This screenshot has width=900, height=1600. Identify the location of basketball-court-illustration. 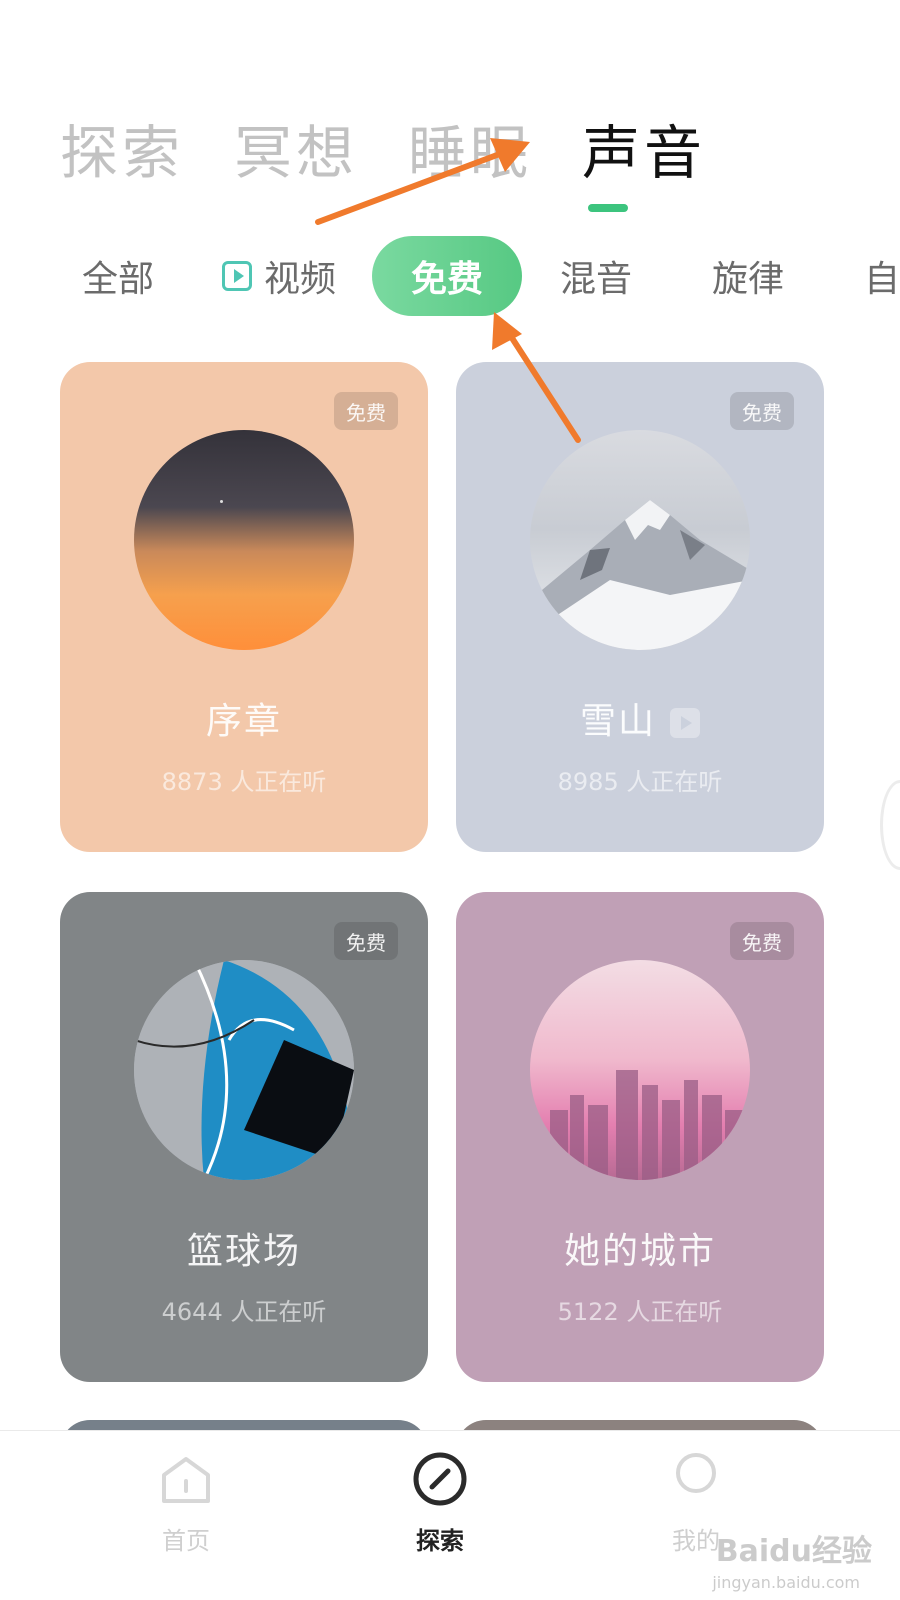
(244, 1070).